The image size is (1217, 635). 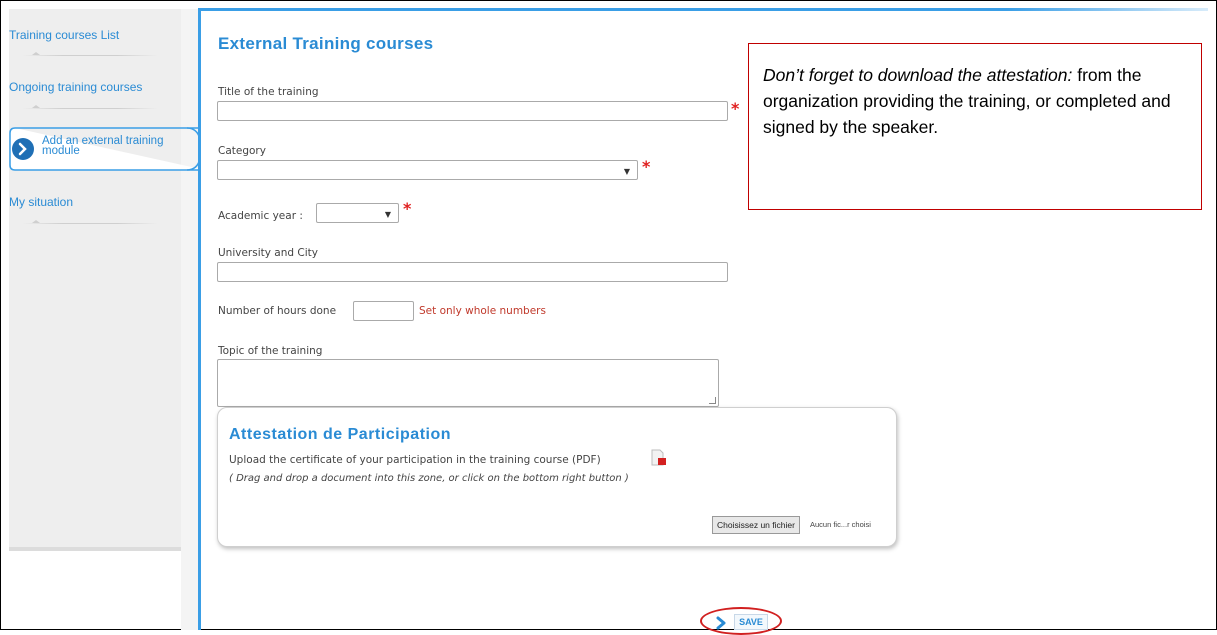 I want to click on hours-input, so click(x=383, y=311).